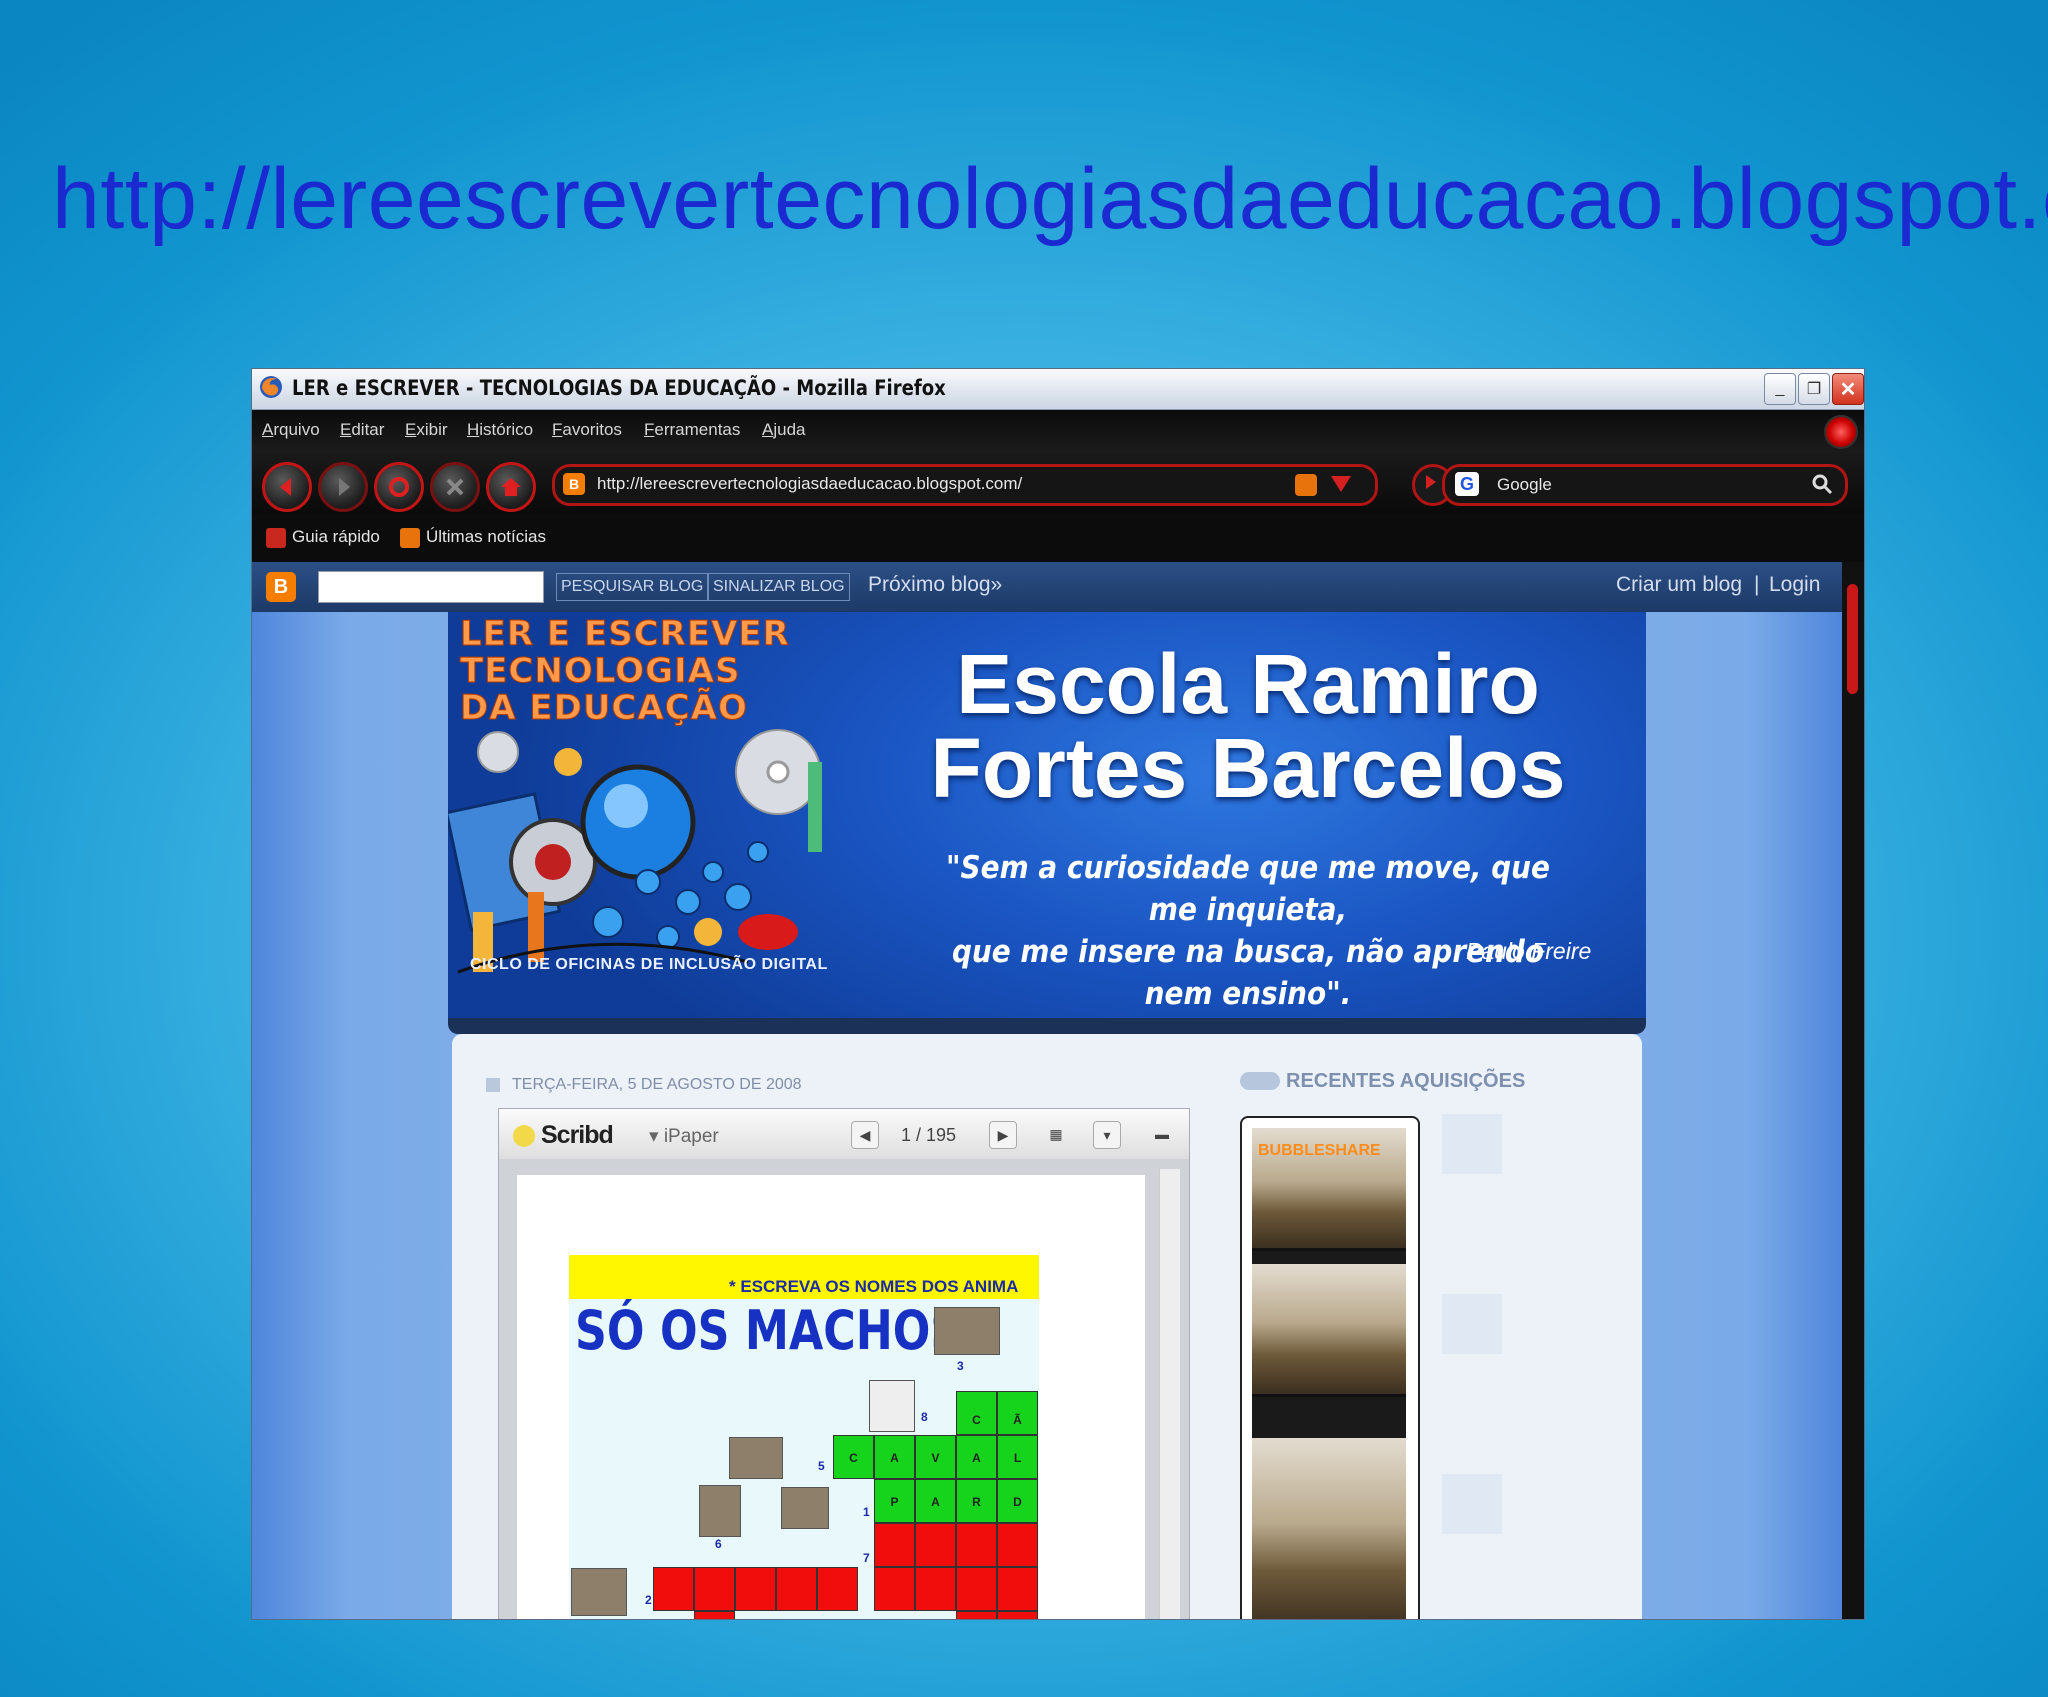 The image size is (2048, 1697). Describe the element at coordinates (1169, 1394) in the screenshot. I see `document-scrollbar` at that location.